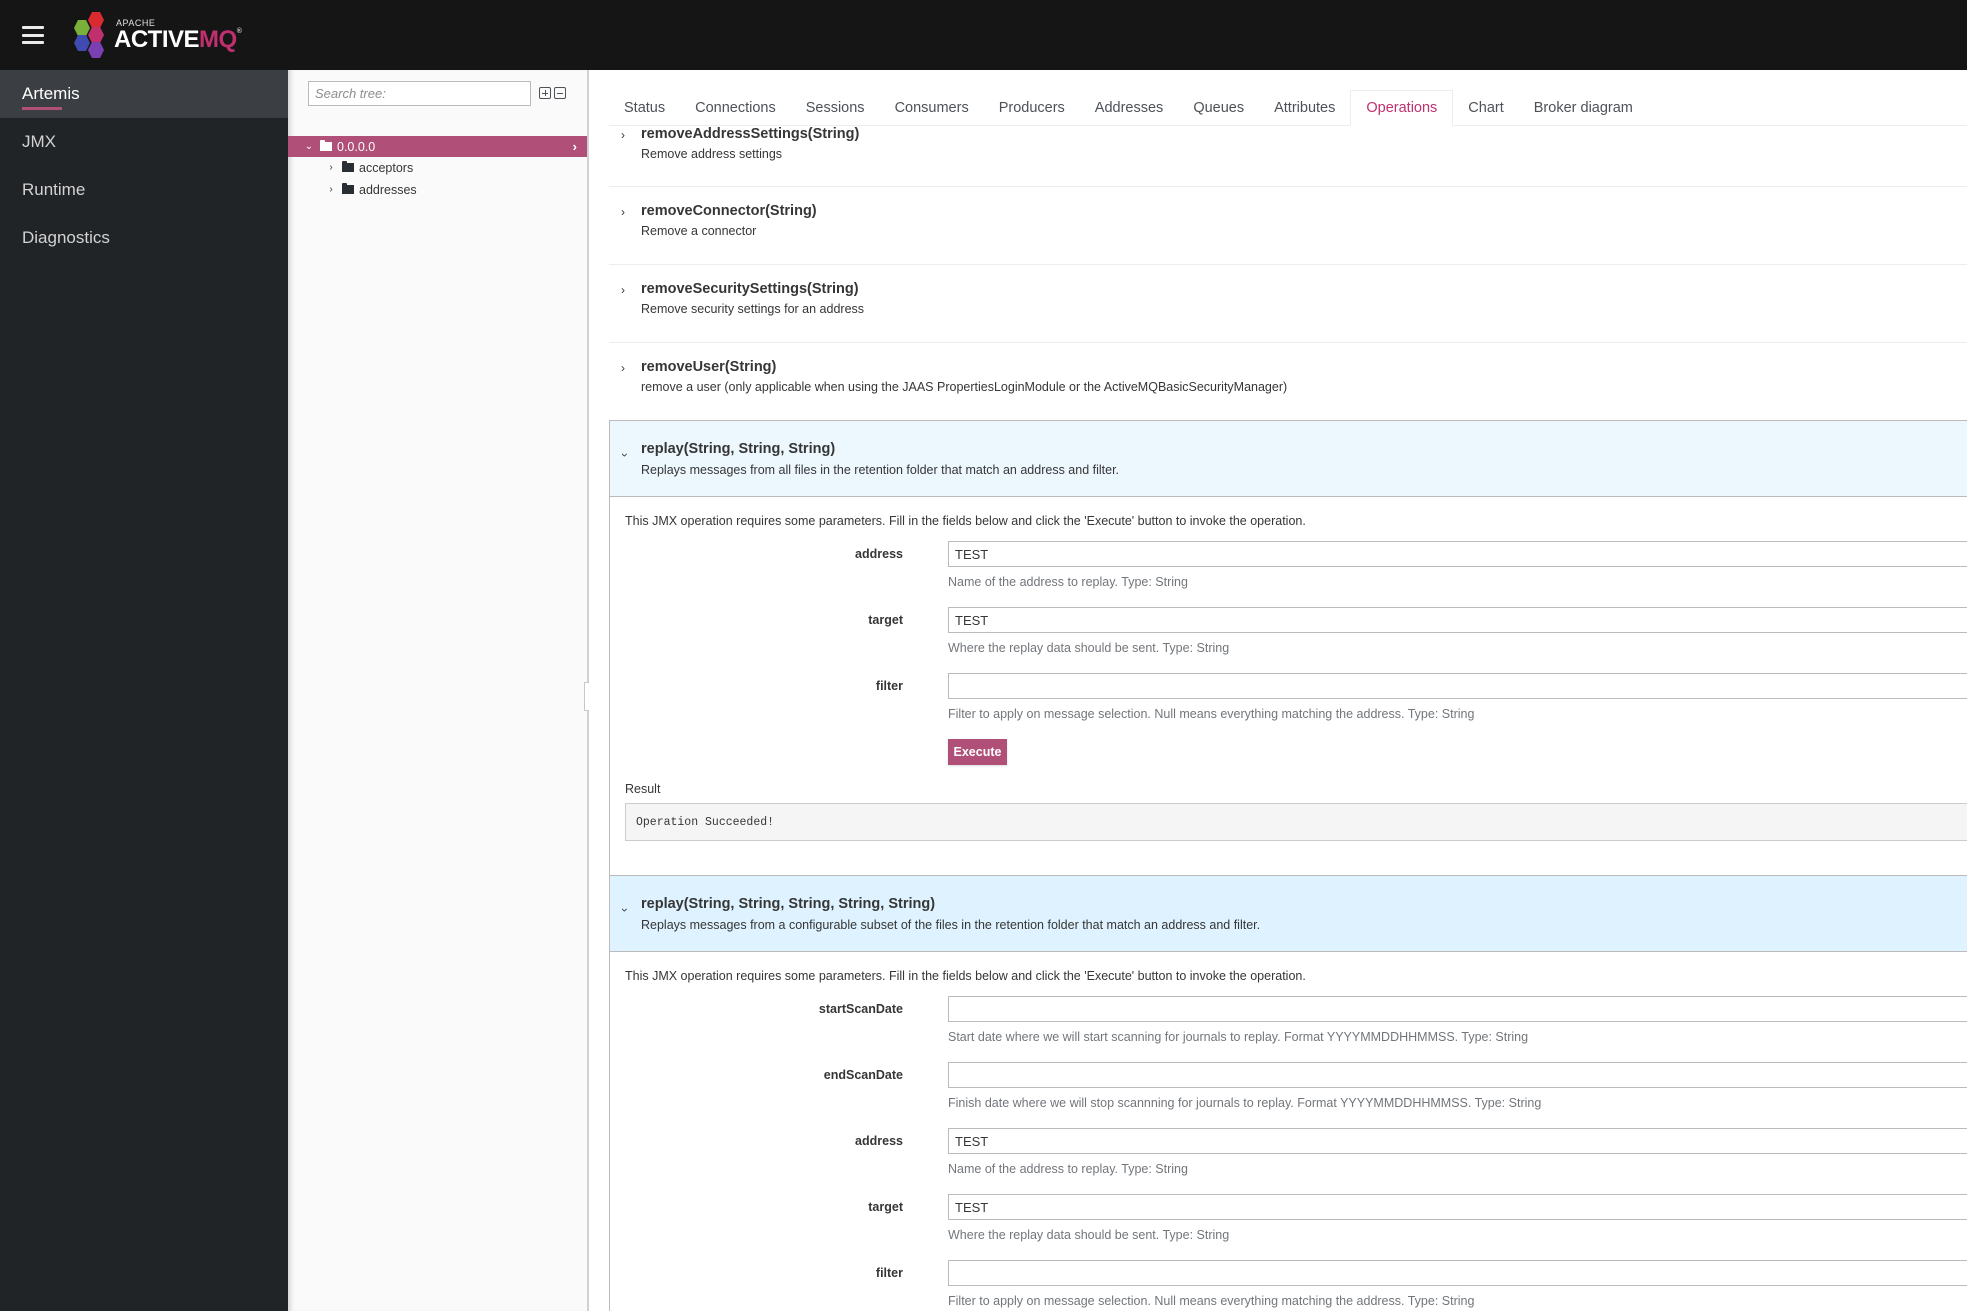 This screenshot has width=1967, height=1311. I want to click on param-startscandate-input, so click(1457, 1009).